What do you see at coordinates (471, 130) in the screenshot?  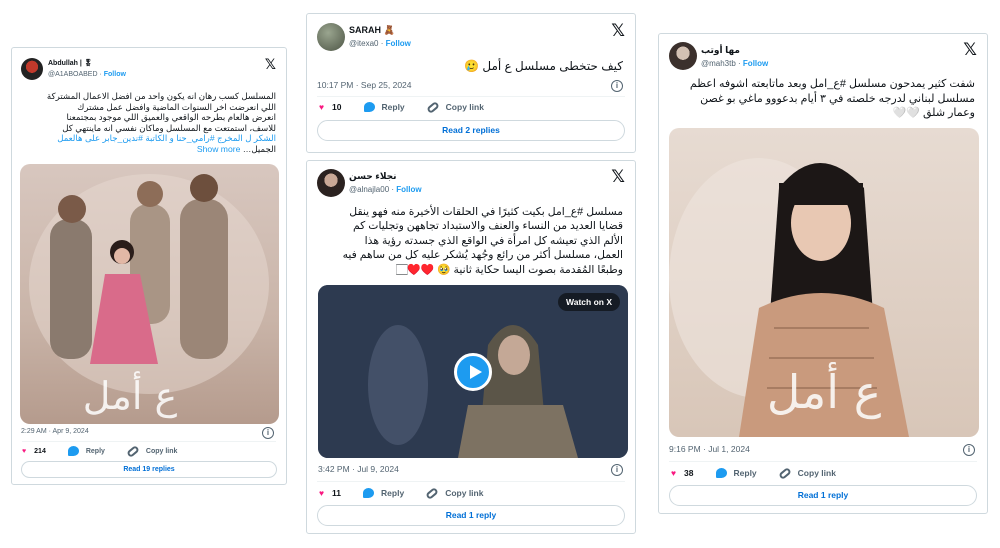 I see `read-replies-button: Read 2 replies` at bounding box center [471, 130].